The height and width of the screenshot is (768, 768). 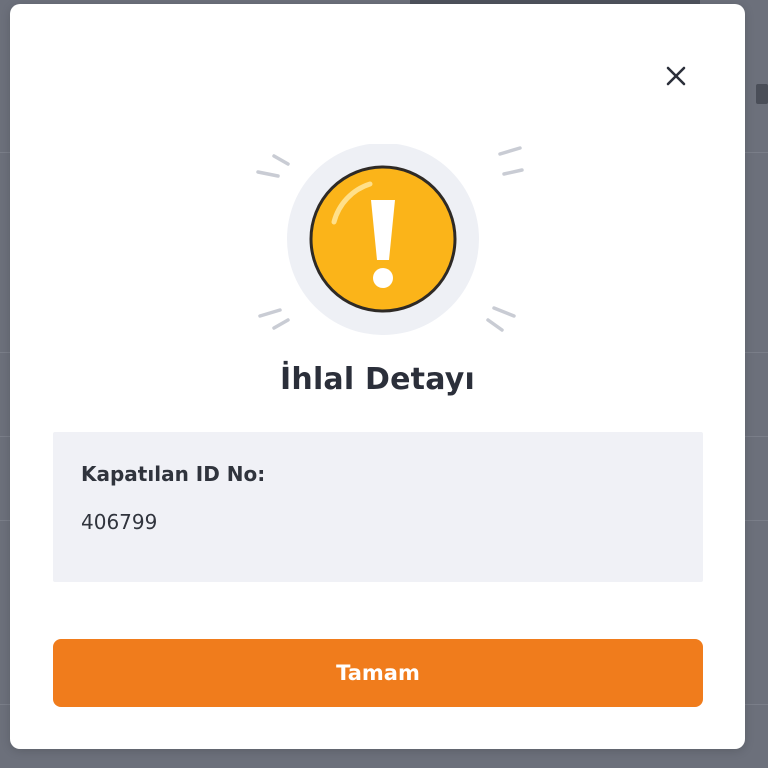 I want to click on closed-id-value: 406799, so click(x=119, y=522).